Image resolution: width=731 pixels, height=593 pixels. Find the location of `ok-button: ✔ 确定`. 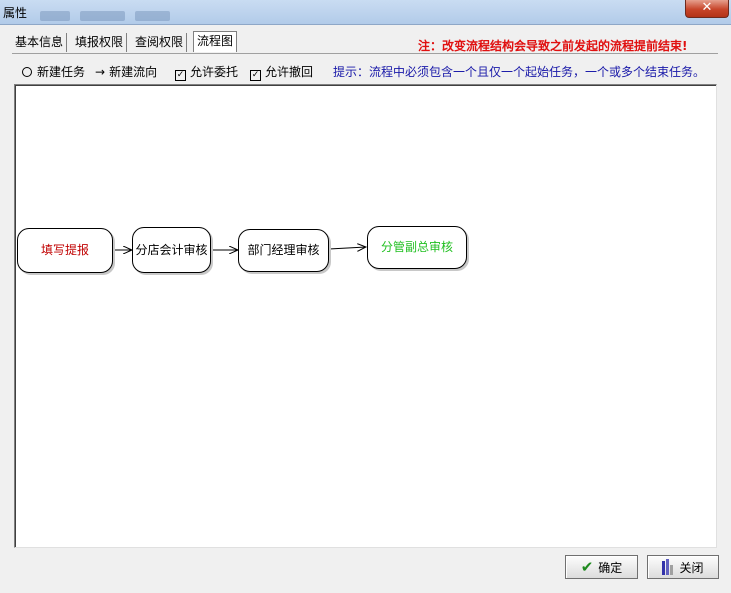

ok-button: ✔ 确定 is located at coordinates (601, 567).